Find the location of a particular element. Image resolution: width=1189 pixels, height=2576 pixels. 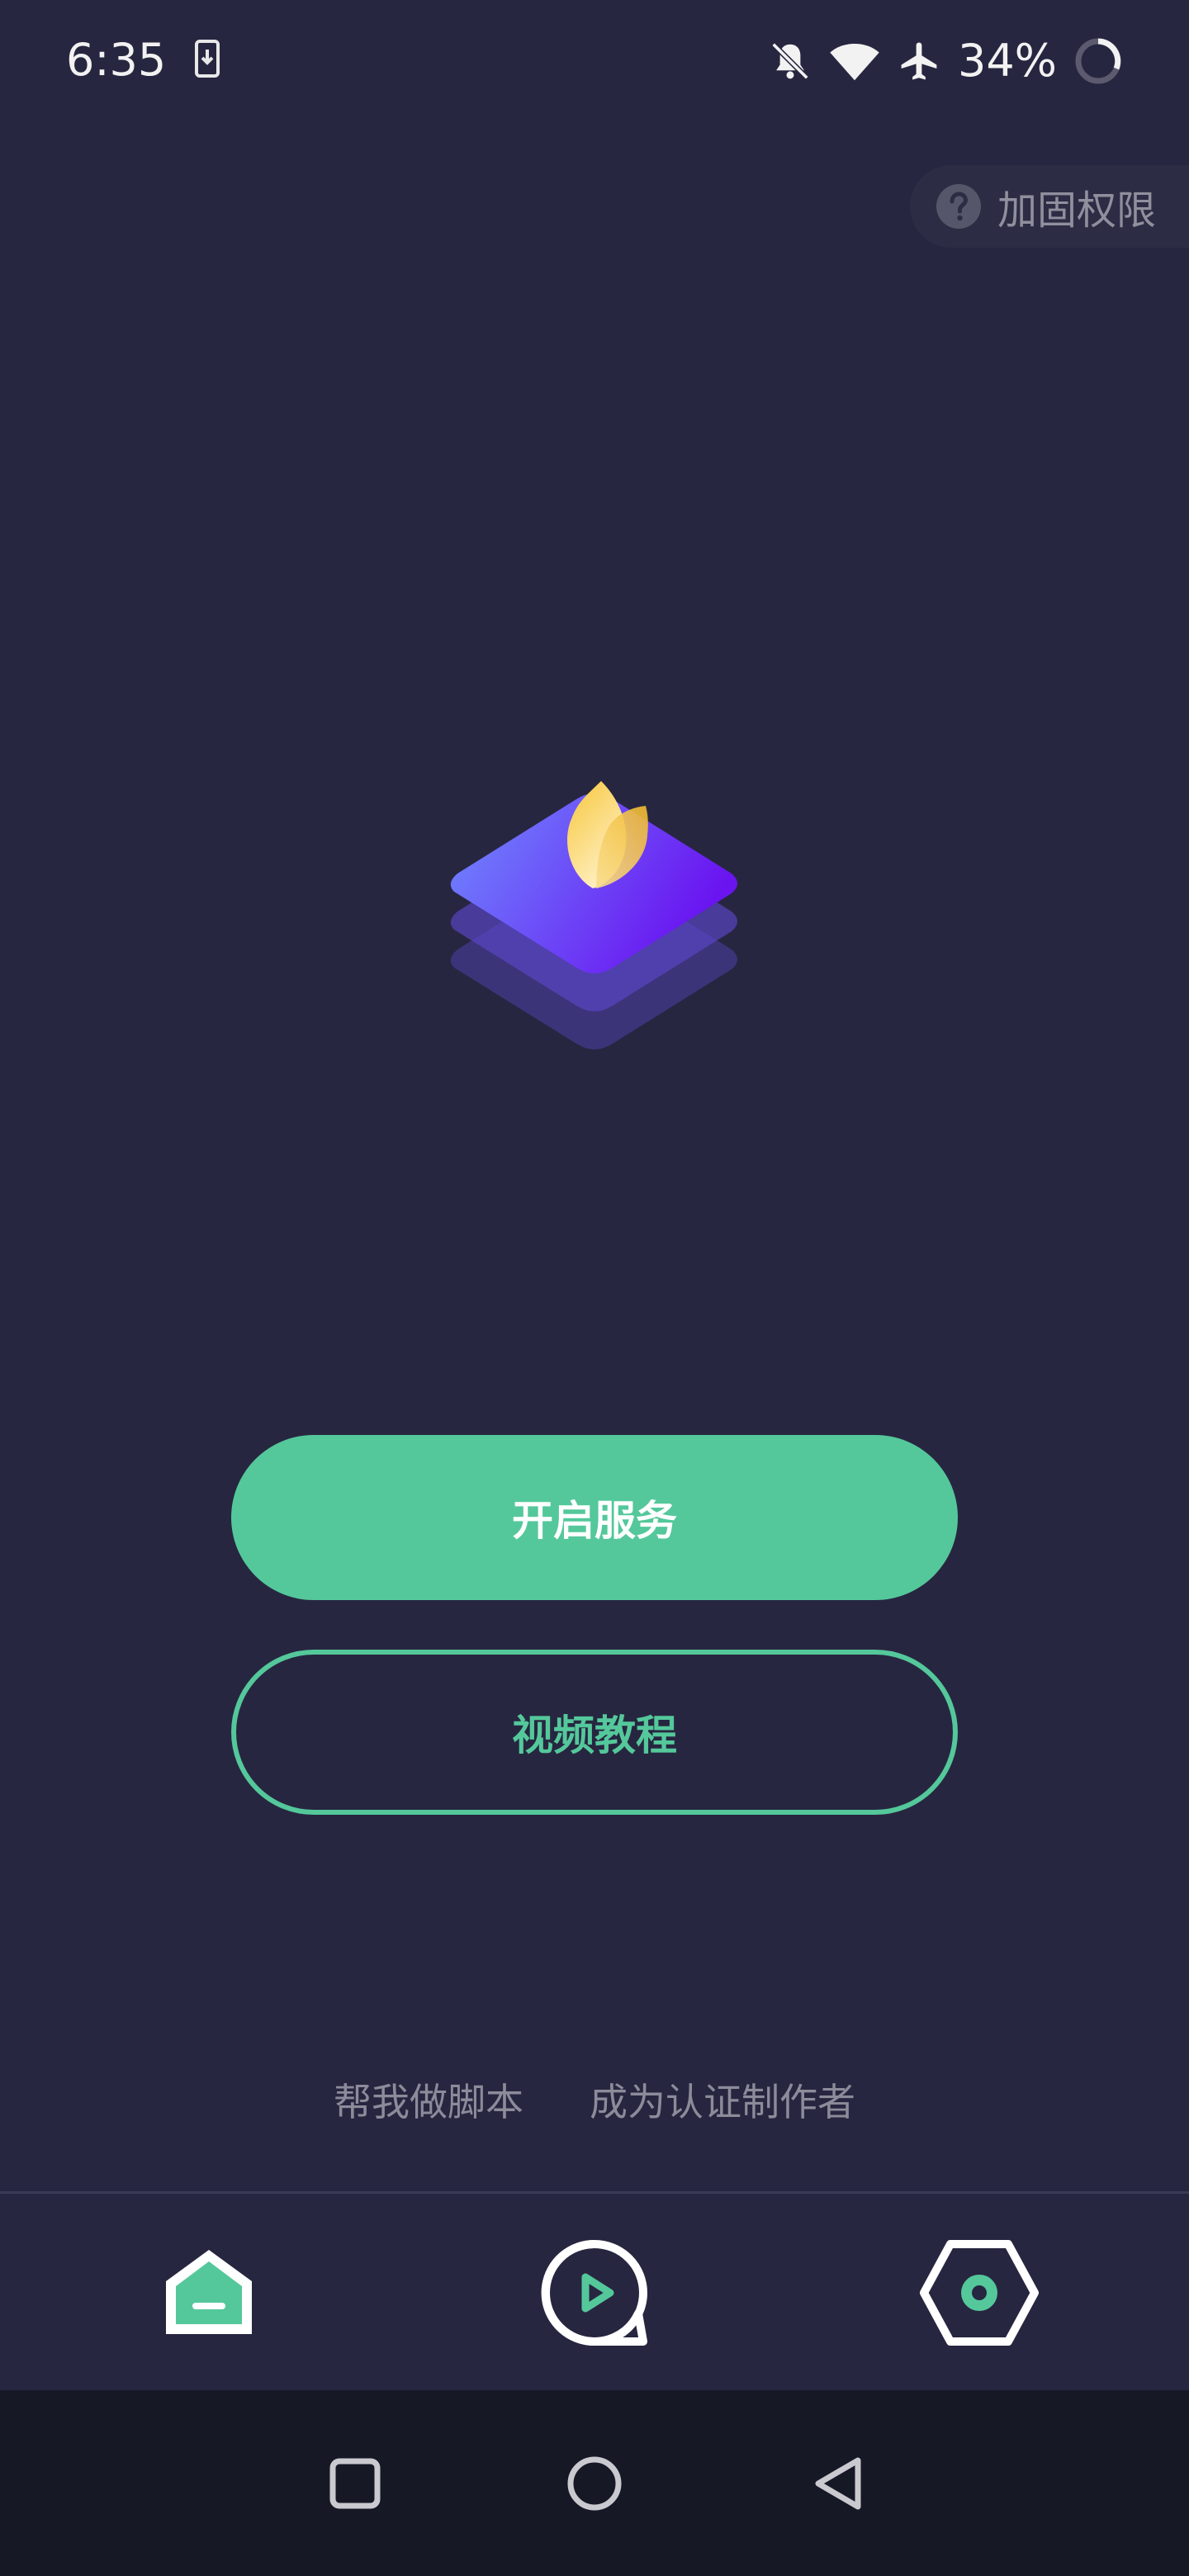

settings-icon is located at coordinates (979, 2293).